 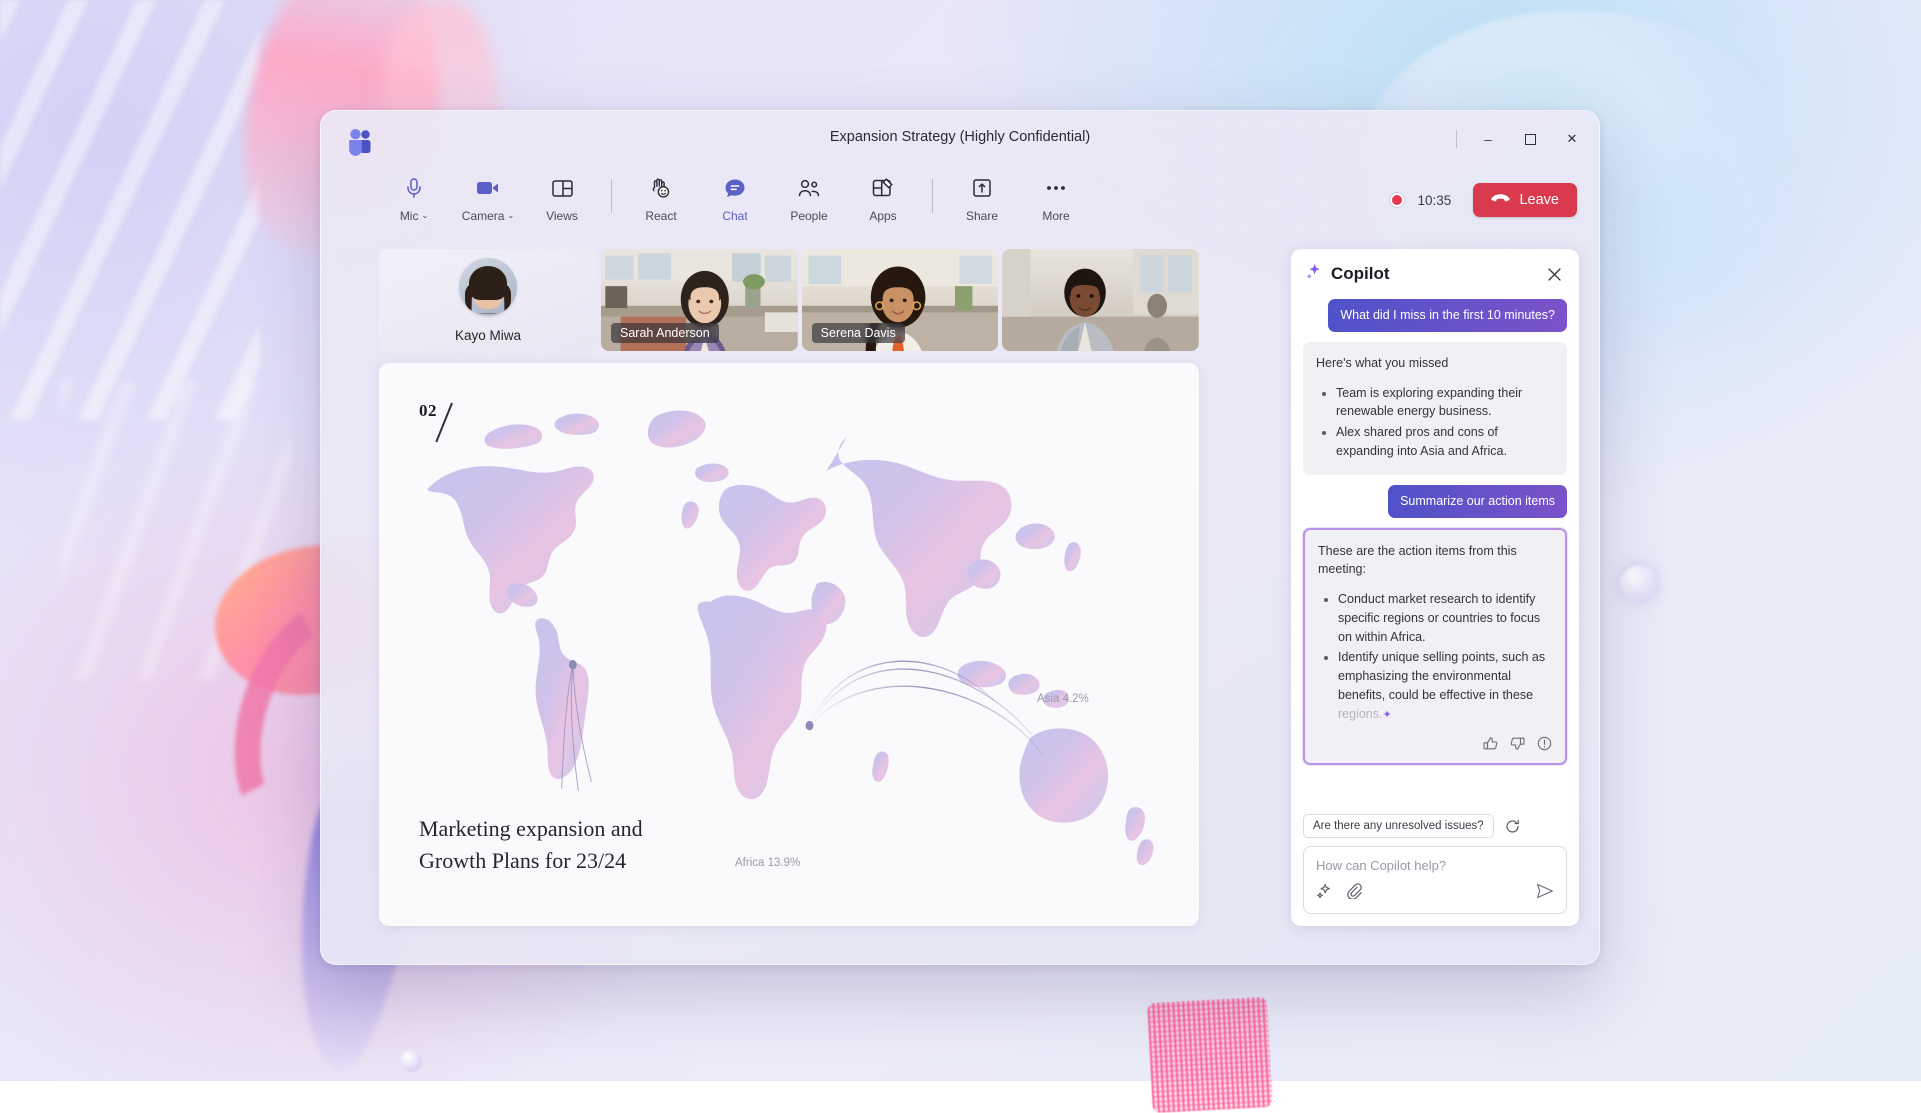 I want to click on toolbar-label-people: People, so click(x=808, y=216).